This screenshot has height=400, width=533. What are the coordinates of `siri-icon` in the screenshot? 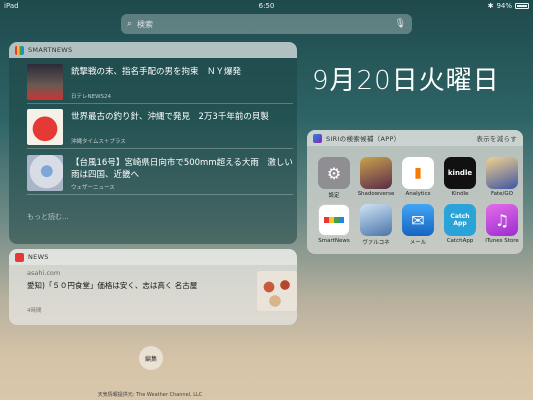 It's located at (317, 138).